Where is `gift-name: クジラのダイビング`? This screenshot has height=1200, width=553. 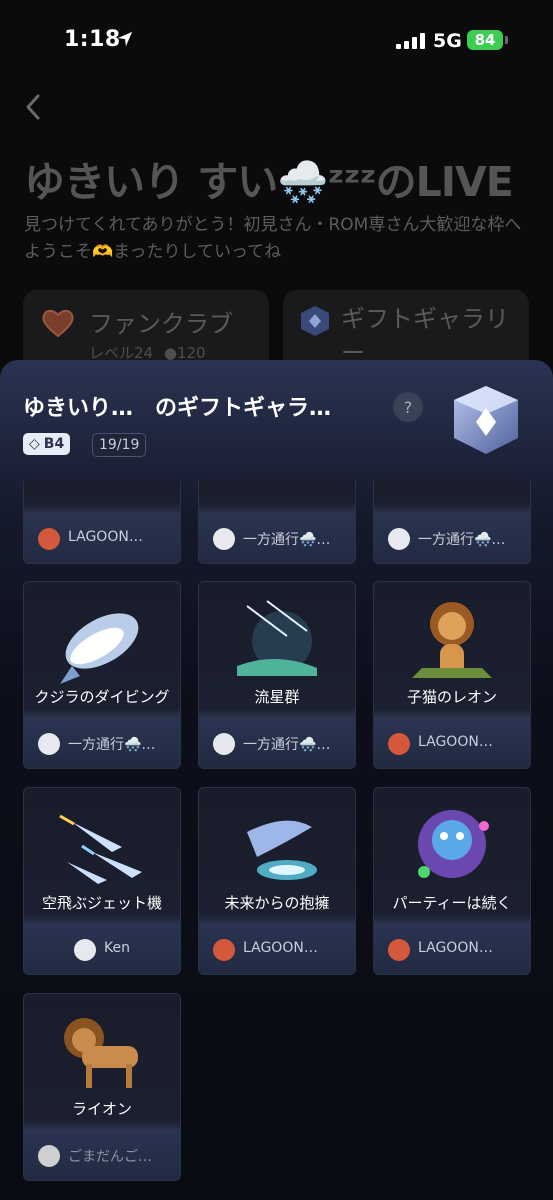
gift-name: クジラのダイビング is located at coordinates (102, 697).